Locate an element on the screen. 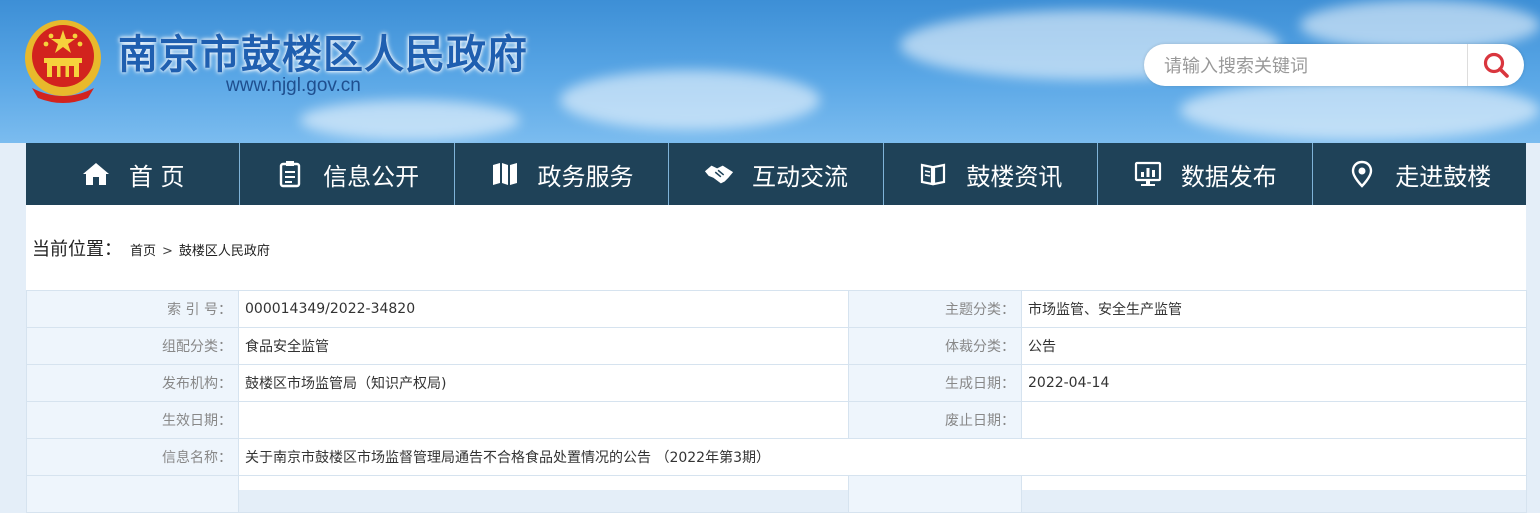  table-row: 发布机构： 鼓楼区市场监管局（知识产权局) 生成日期： 2022-04-14 is located at coordinates (776, 383).